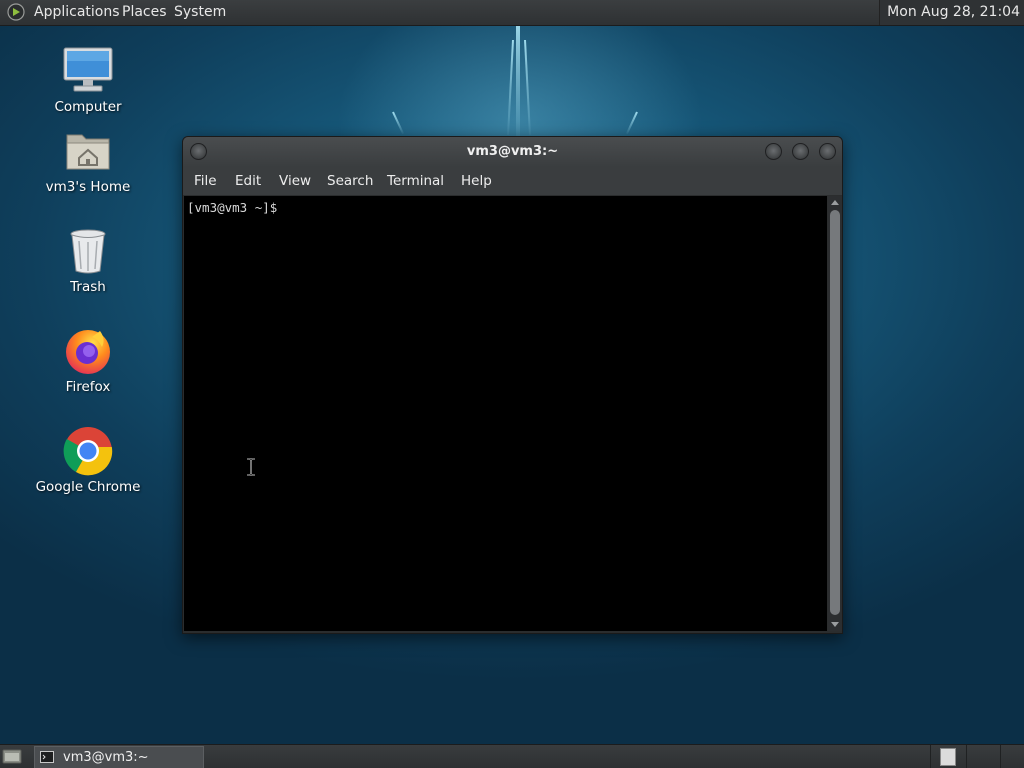 This screenshot has width=1024, height=768. Describe the element at coordinates (232, 207) in the screenshot. I see `shell-prompt: [vm3@vm3 ~]$` at that location.